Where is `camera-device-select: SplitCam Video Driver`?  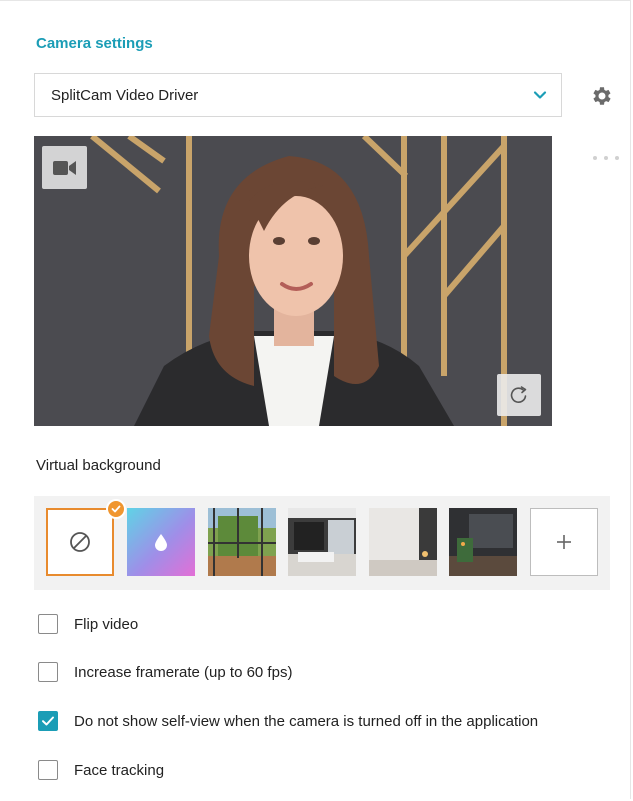
camera-device-select: SplitCam Video Driver is located at coordinates (298, 95).